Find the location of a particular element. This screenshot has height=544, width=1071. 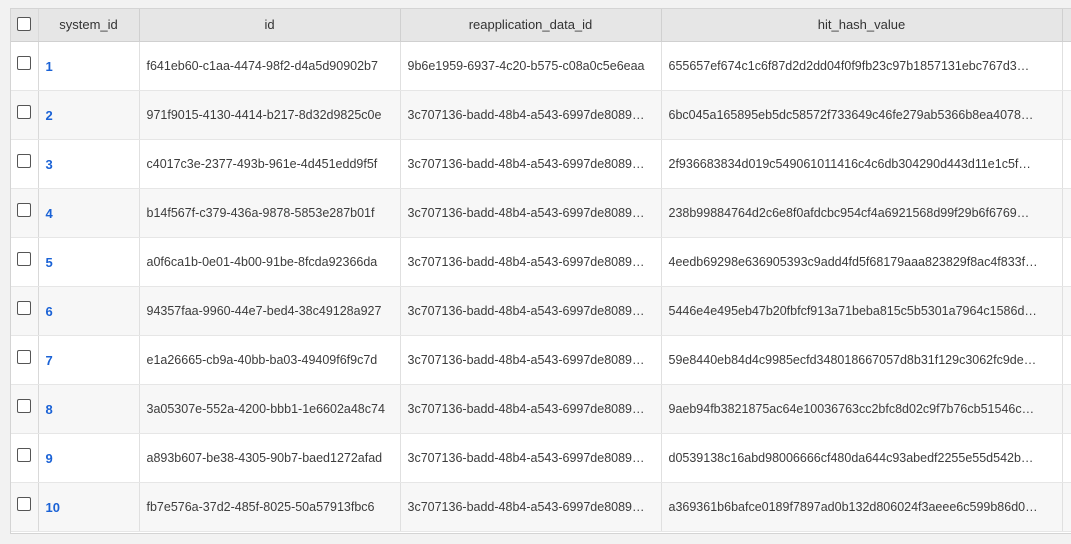

id-cell: a893b607-be38-4305-90b7-baed1272afad is located at coordinates (270, 458).